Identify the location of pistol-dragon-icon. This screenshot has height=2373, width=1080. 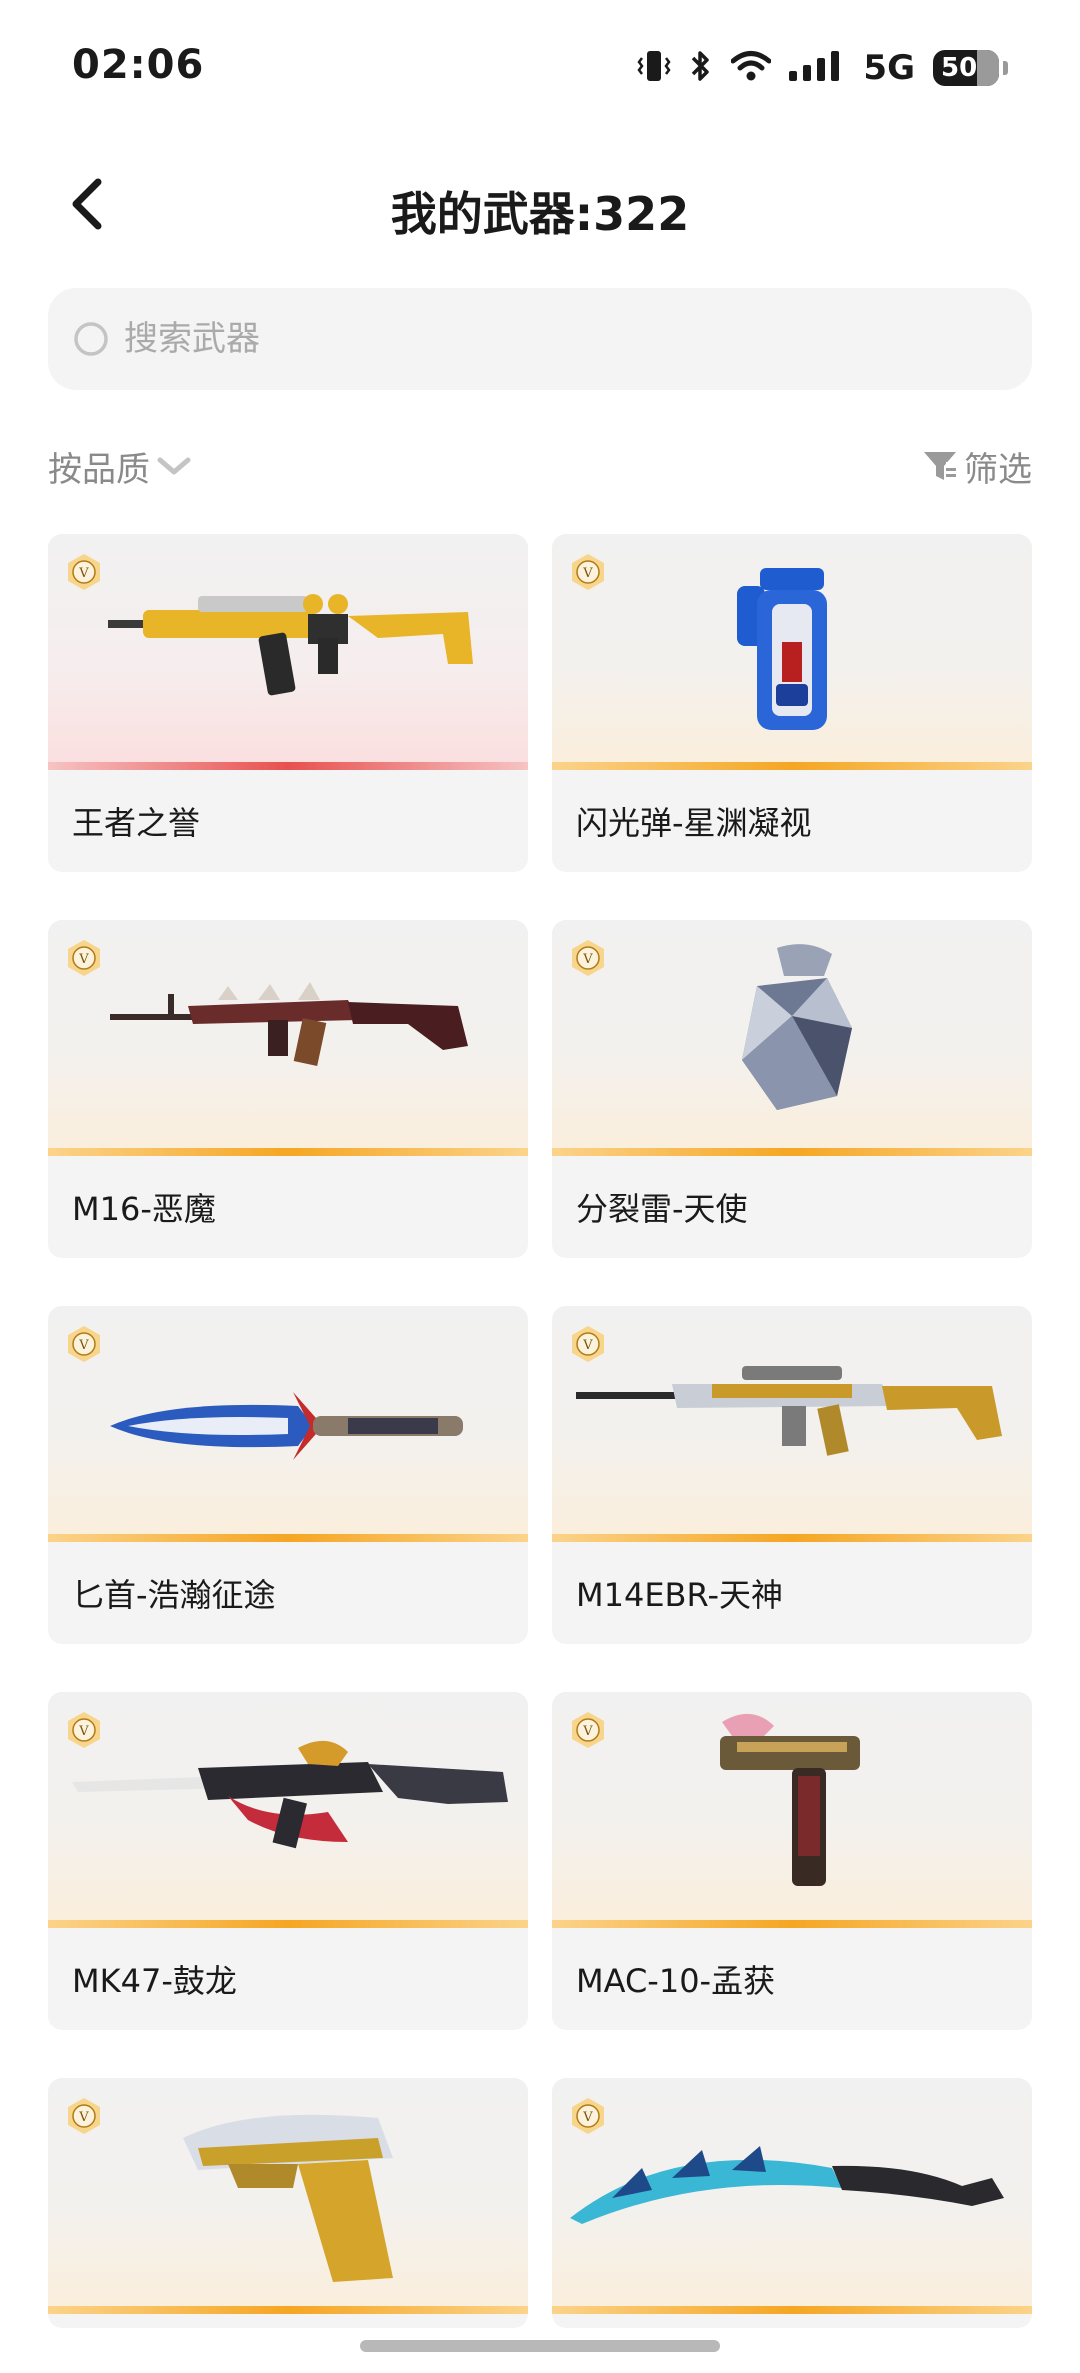
(288, 2198).